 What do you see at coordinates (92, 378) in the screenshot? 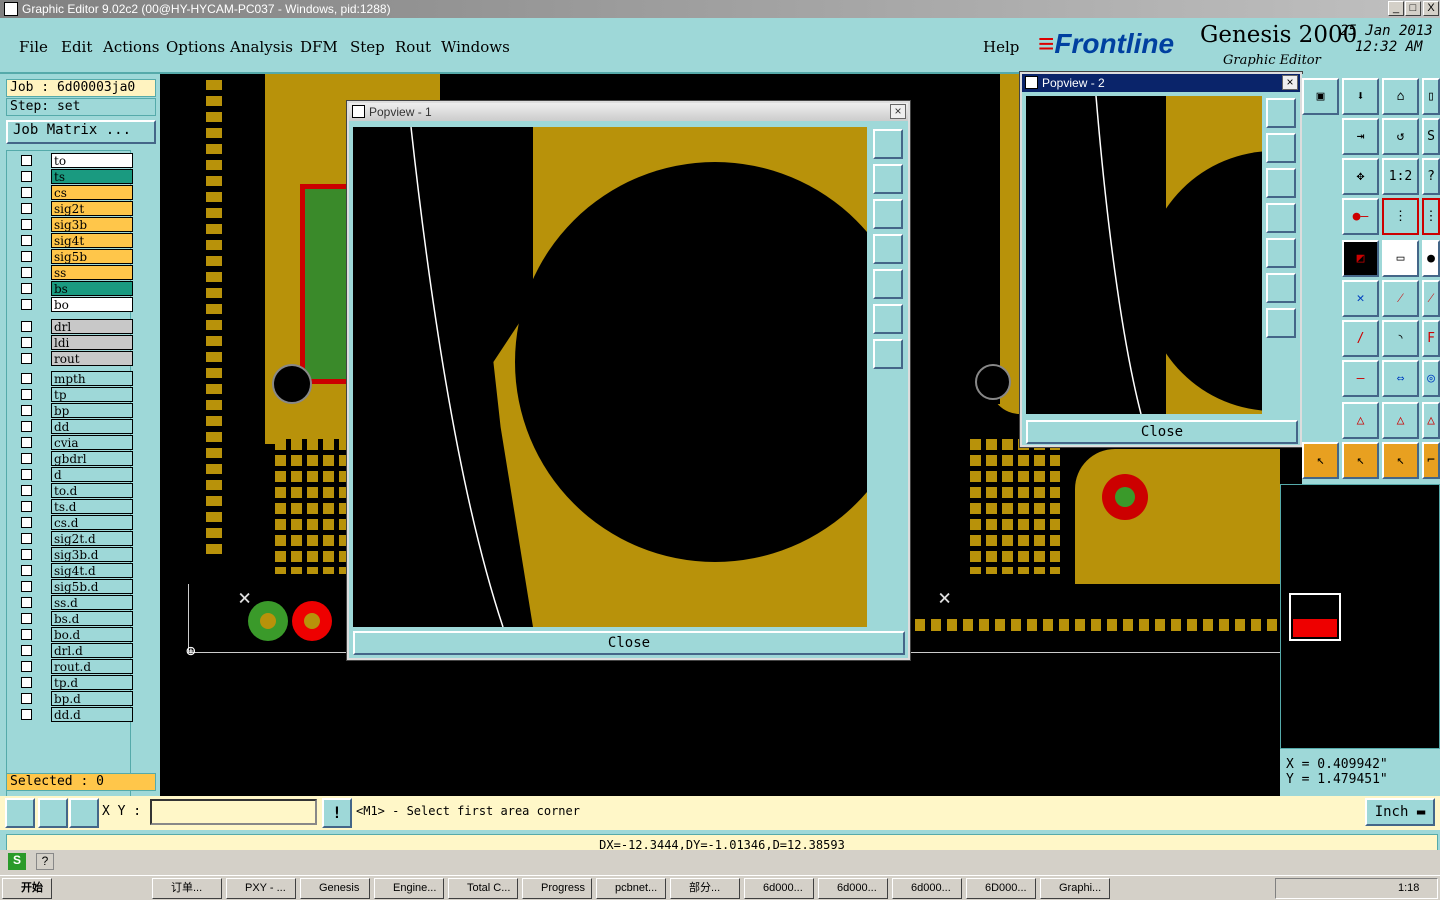
I see `layer-item: mpth` at bounding box center [92, 378].